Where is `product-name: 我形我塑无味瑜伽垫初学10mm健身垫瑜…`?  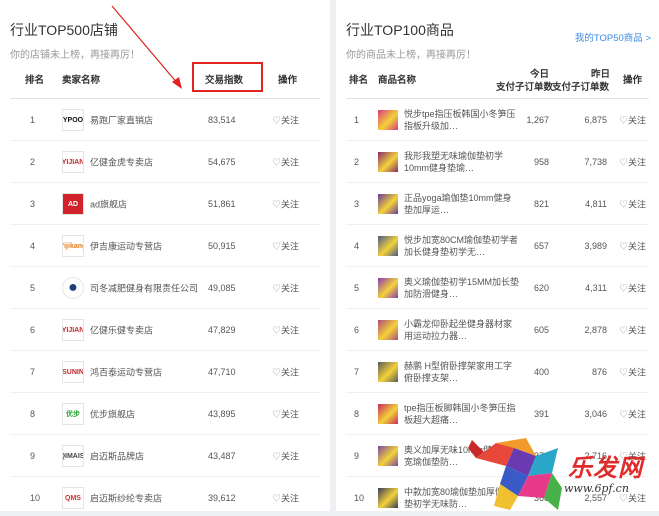 product-name: 我形我塑无味瑜伽垫初学10mm健身垫瑜… is located at coordinates (461, 162).